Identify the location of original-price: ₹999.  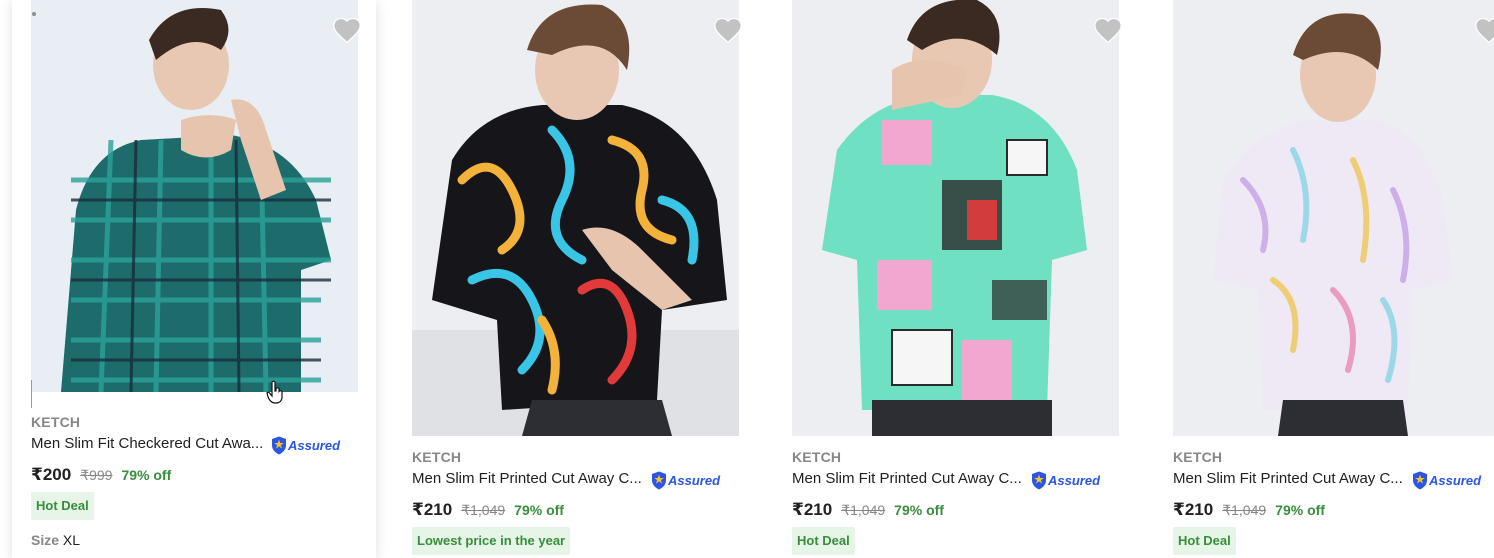
(96, 475).